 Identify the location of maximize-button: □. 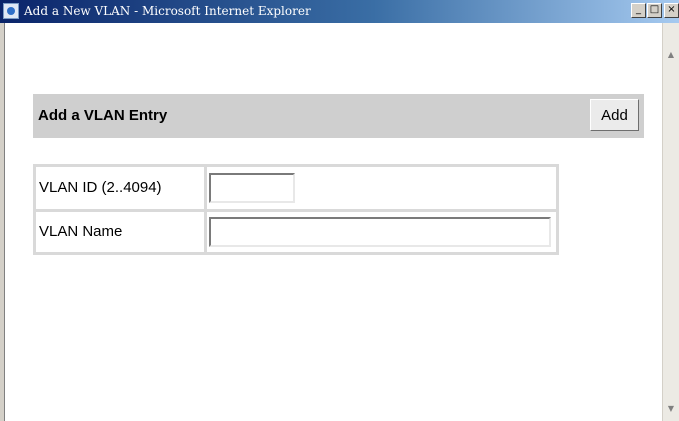
(654, 10).